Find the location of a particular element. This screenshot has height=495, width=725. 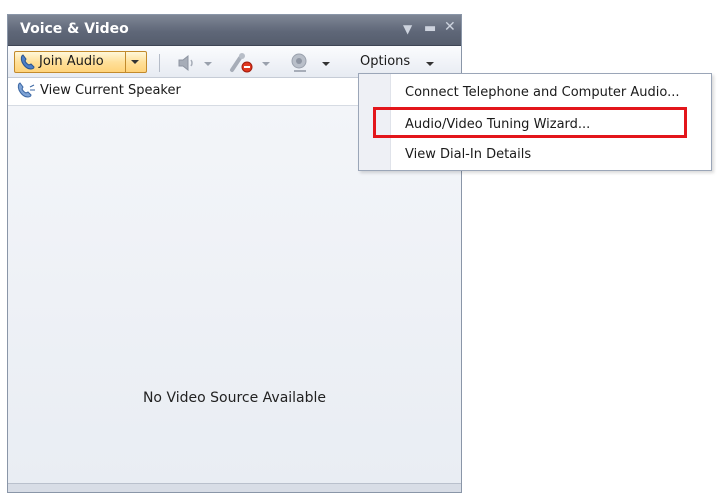

mute-microphone-button is located at coordinates (251, 63).